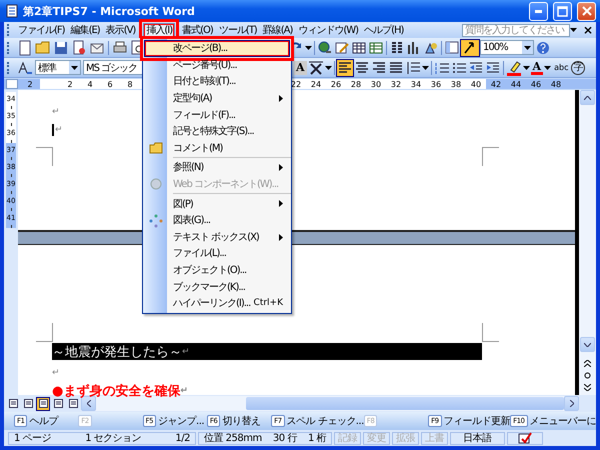  What do you see at coordinates (130, 84) in the screenshot?
I see `ruler-number: 8` at bounding box center [130, 84].